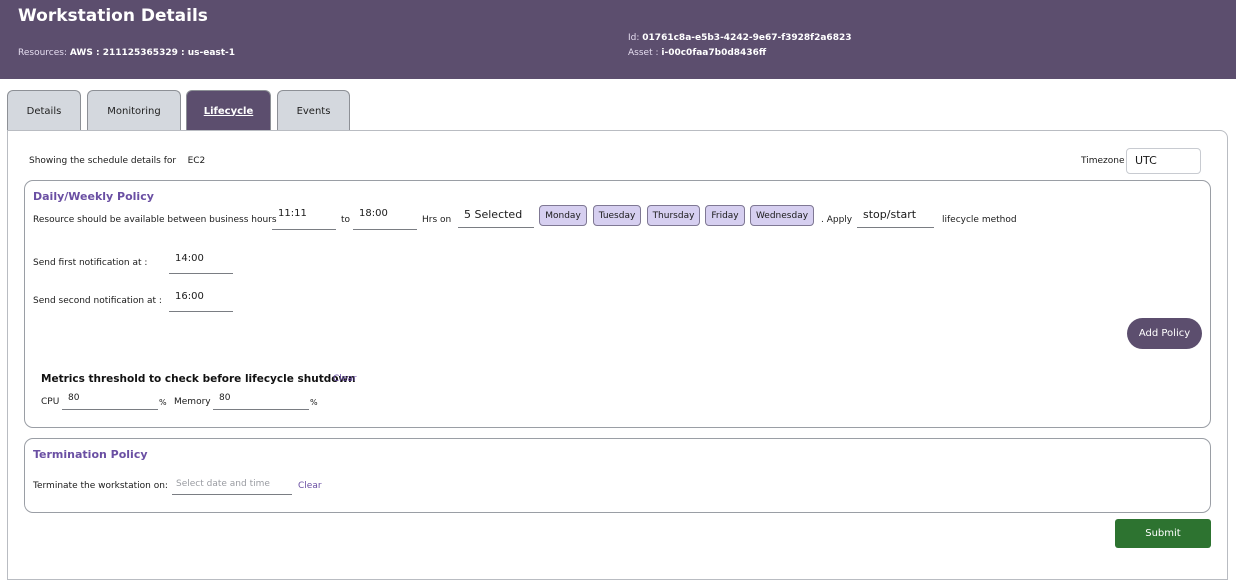 The image size is (1236, 580). Describe the element at coordinates (232, 487) in the screenshot. I see `termination-date-input: Select date and time` at that location.